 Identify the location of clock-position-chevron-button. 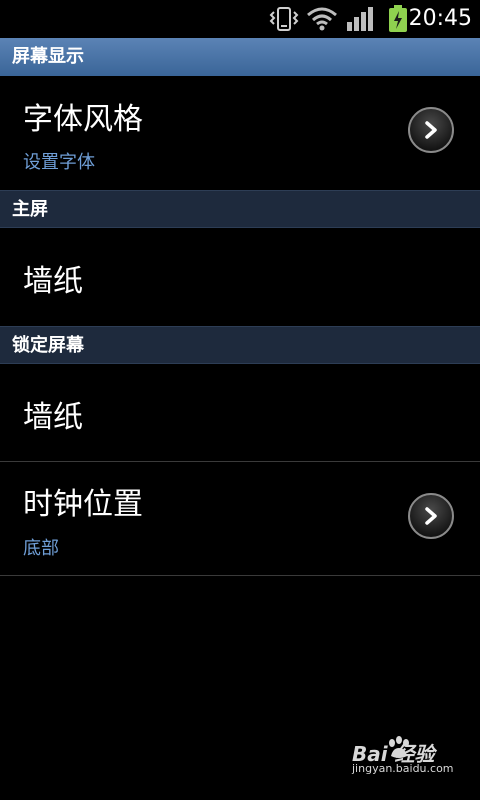
(431, 516).